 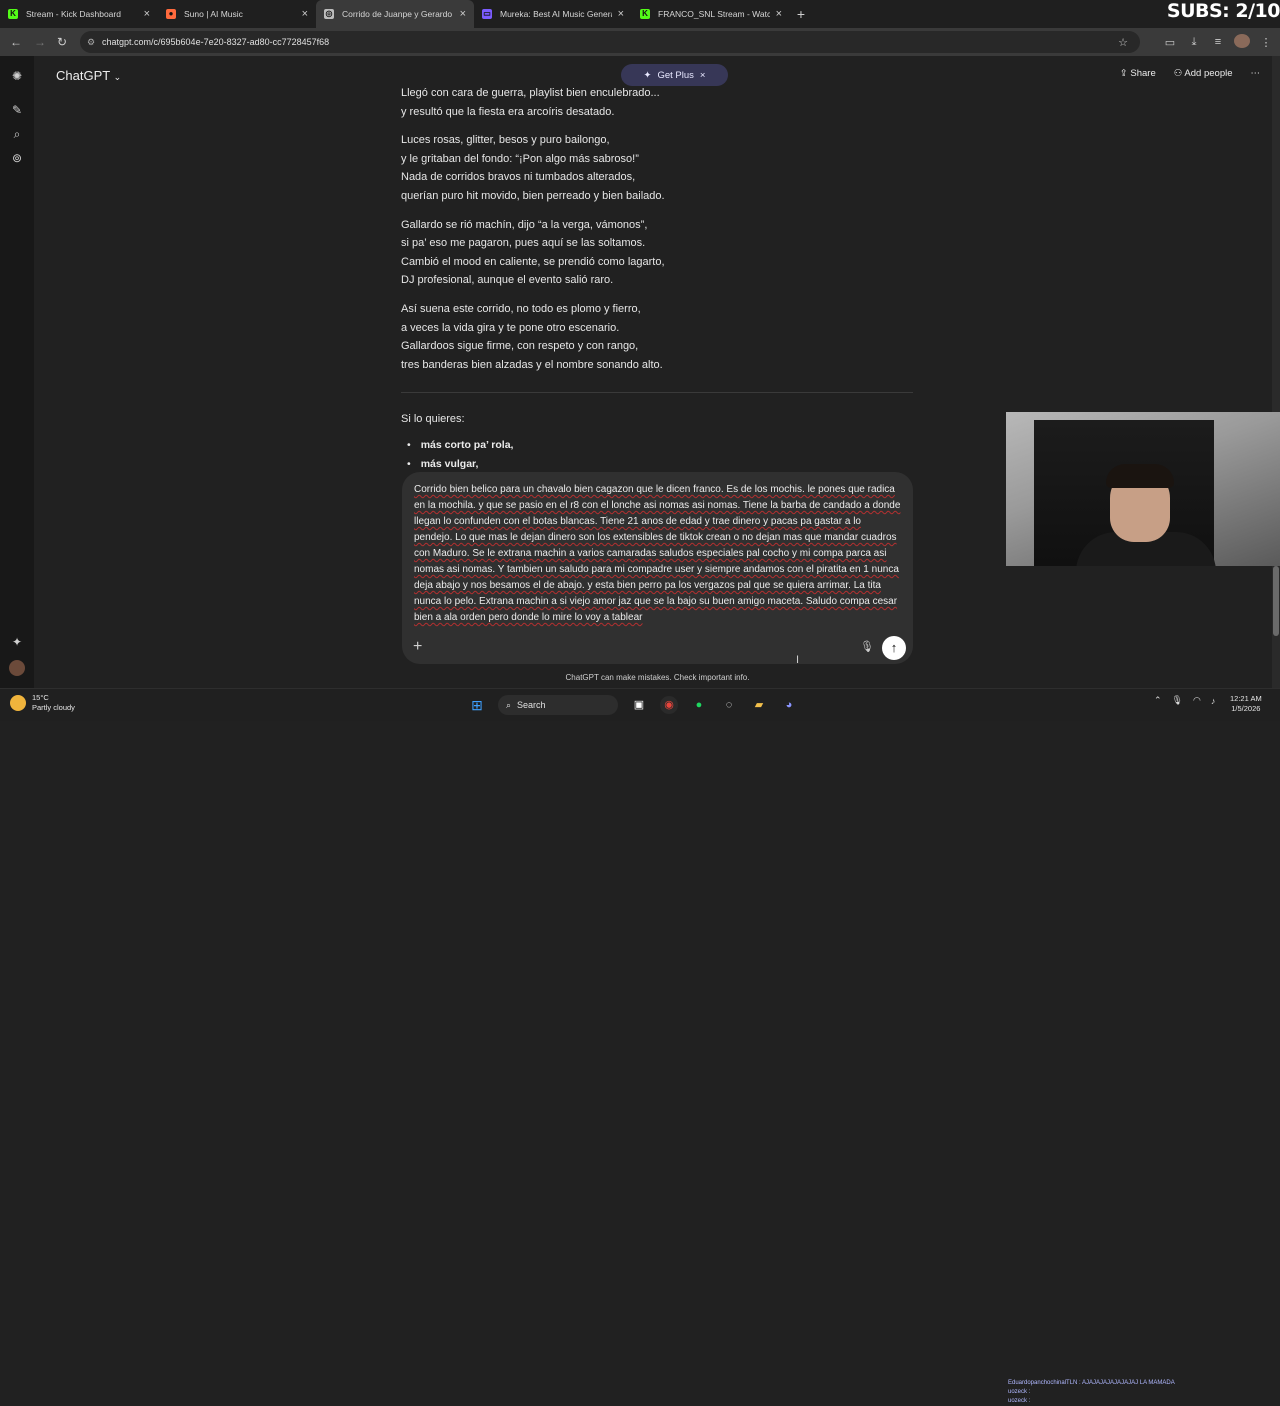 What do you see at coordinates (1246, 708) in the screenshot?
I see `clock-date: 1/5/2026` at bounding box center [1246, 708].